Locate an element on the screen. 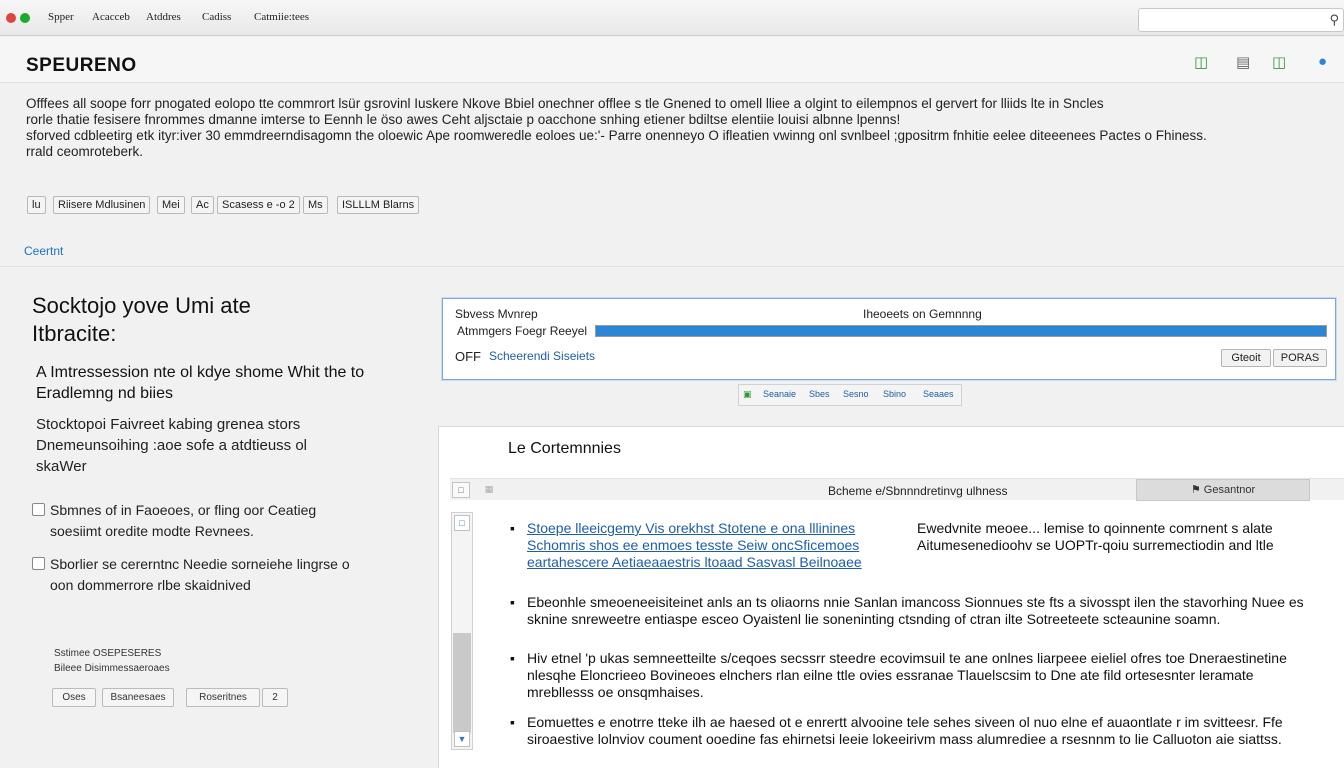  export-icon: ◫ is located at coordinates (1279, 62).